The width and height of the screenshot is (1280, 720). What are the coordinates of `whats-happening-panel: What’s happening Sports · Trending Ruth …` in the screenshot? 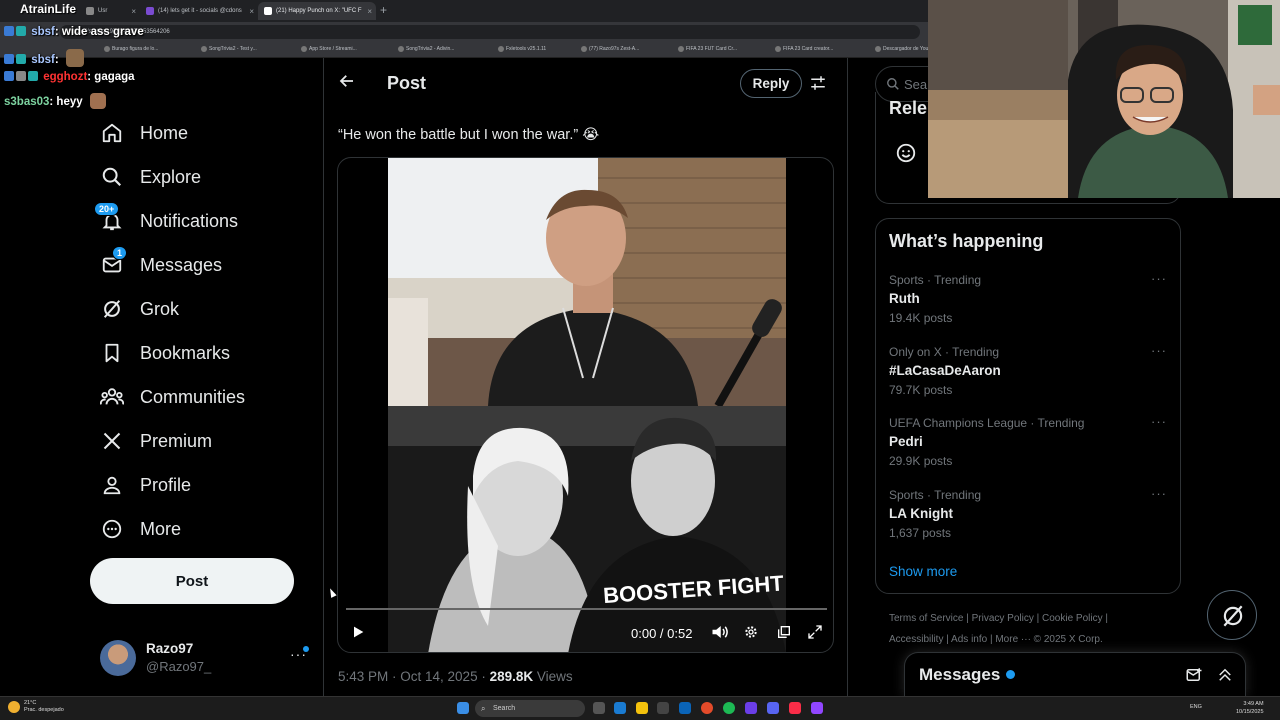 It's located at (1028, 406).